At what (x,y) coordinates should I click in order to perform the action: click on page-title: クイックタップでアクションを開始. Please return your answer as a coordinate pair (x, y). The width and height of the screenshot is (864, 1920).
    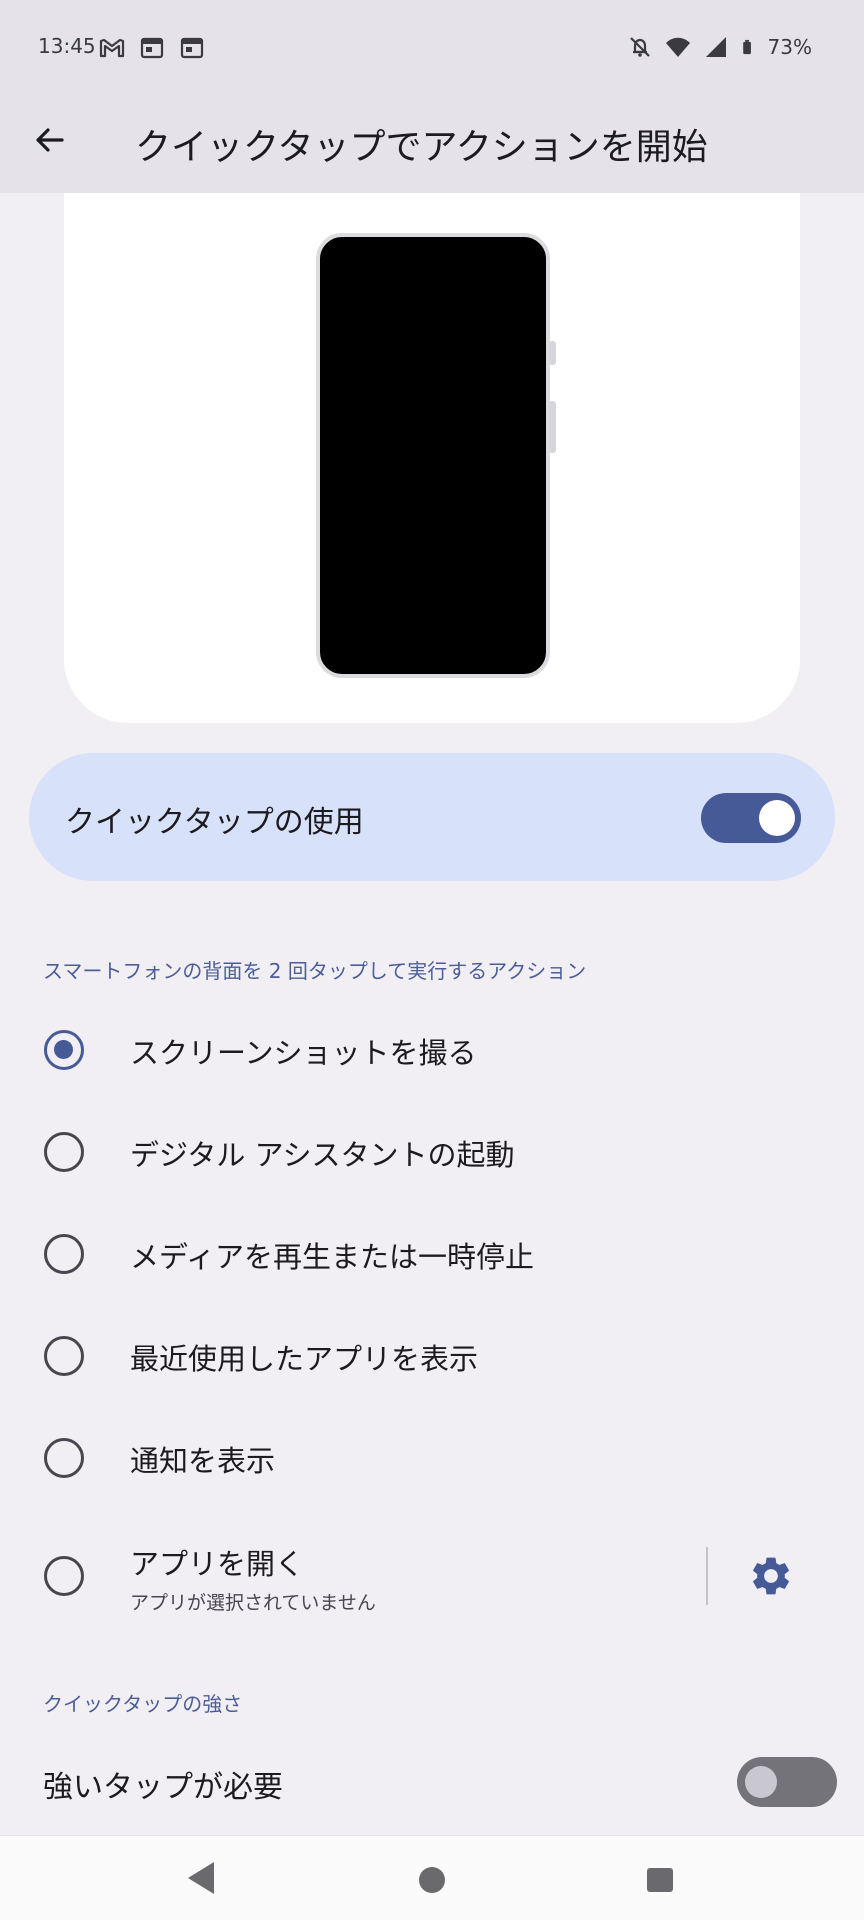
    Looking at the image, I should click on (421, 147).